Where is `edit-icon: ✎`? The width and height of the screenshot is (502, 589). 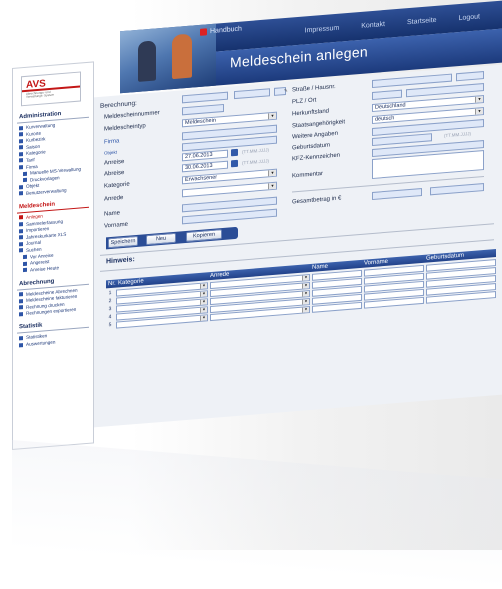 edit-icon: ✎ is located at coordinates (286, 91).